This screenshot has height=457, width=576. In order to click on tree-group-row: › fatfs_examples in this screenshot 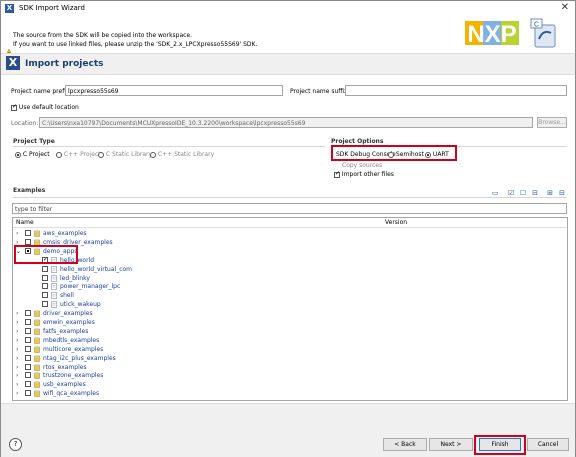, I will do `click(288, 331)`.